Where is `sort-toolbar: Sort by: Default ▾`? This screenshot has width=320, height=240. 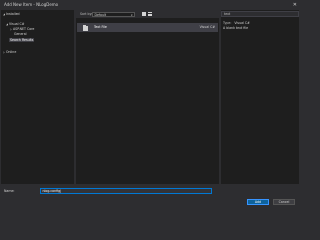
sort-toolbar: Sort by: Default ▾ is located at coordinates (147, 14).